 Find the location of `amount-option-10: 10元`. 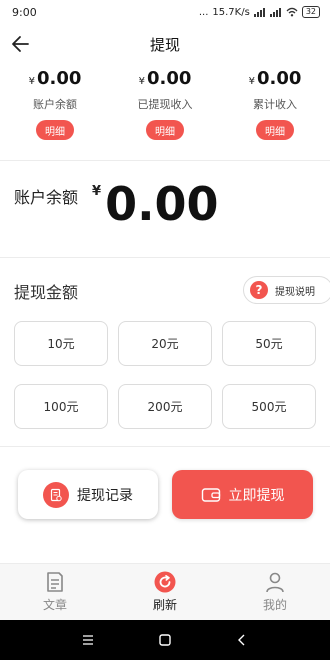

amount-option-10: 10元 is located at coordinates (61, 343).